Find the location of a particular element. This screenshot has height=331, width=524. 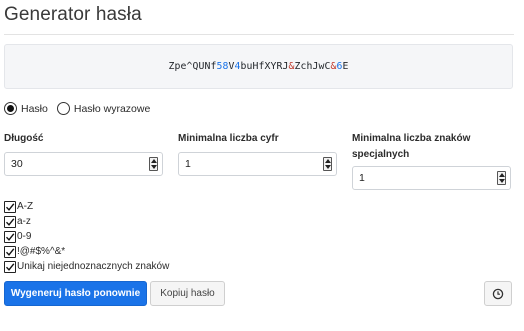

option-uppercase-label: A-Z is located at coordinates (25, 206).